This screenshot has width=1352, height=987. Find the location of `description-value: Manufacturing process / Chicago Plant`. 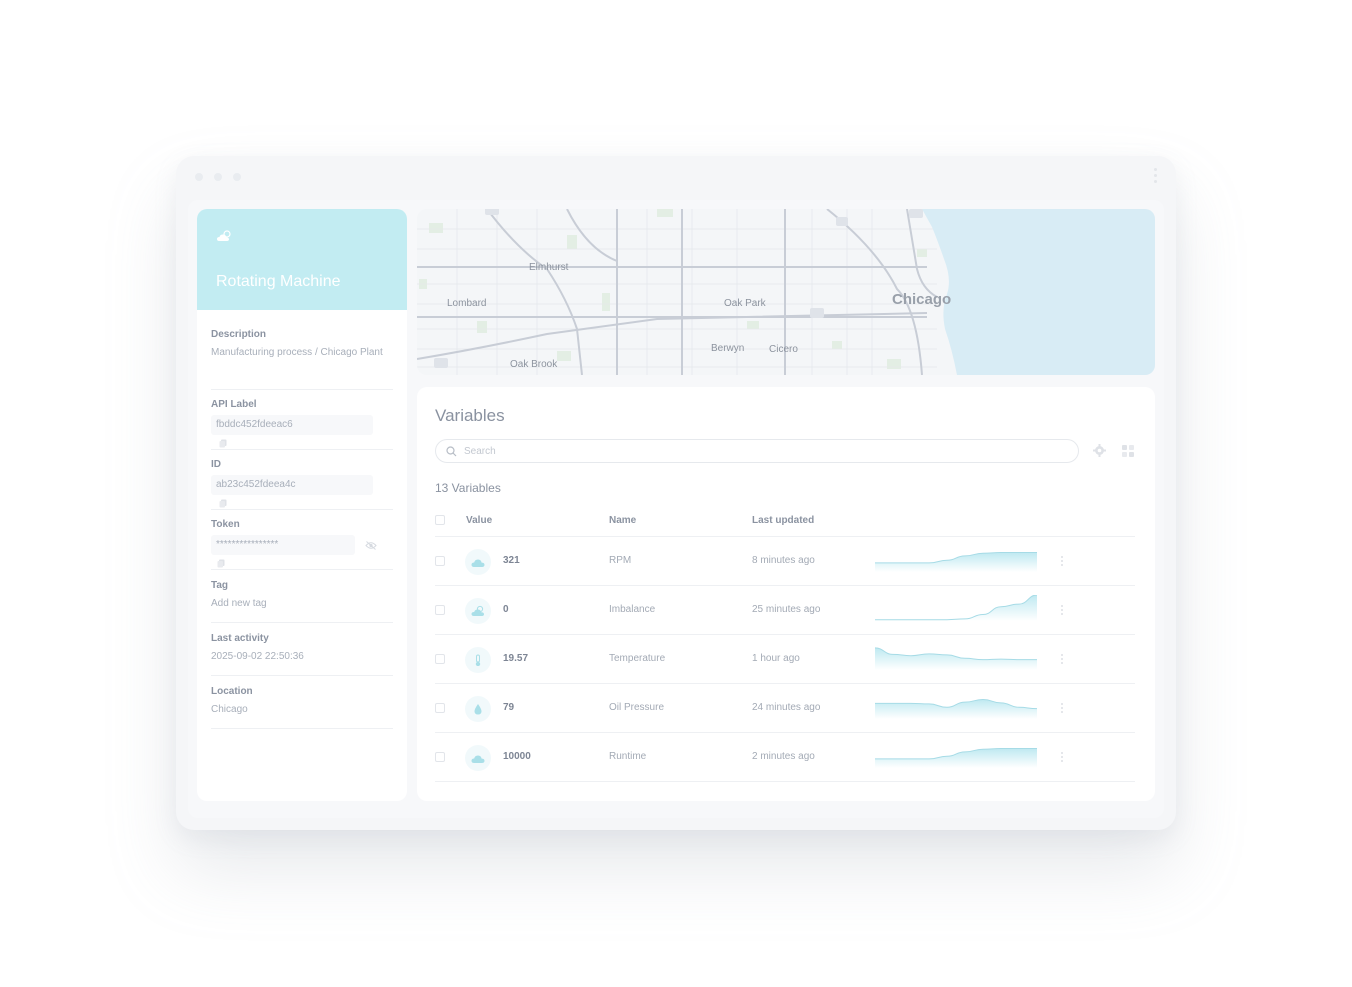

description-value: Manufacturing process / Chicago Plant is located at coordinates (297, 352).